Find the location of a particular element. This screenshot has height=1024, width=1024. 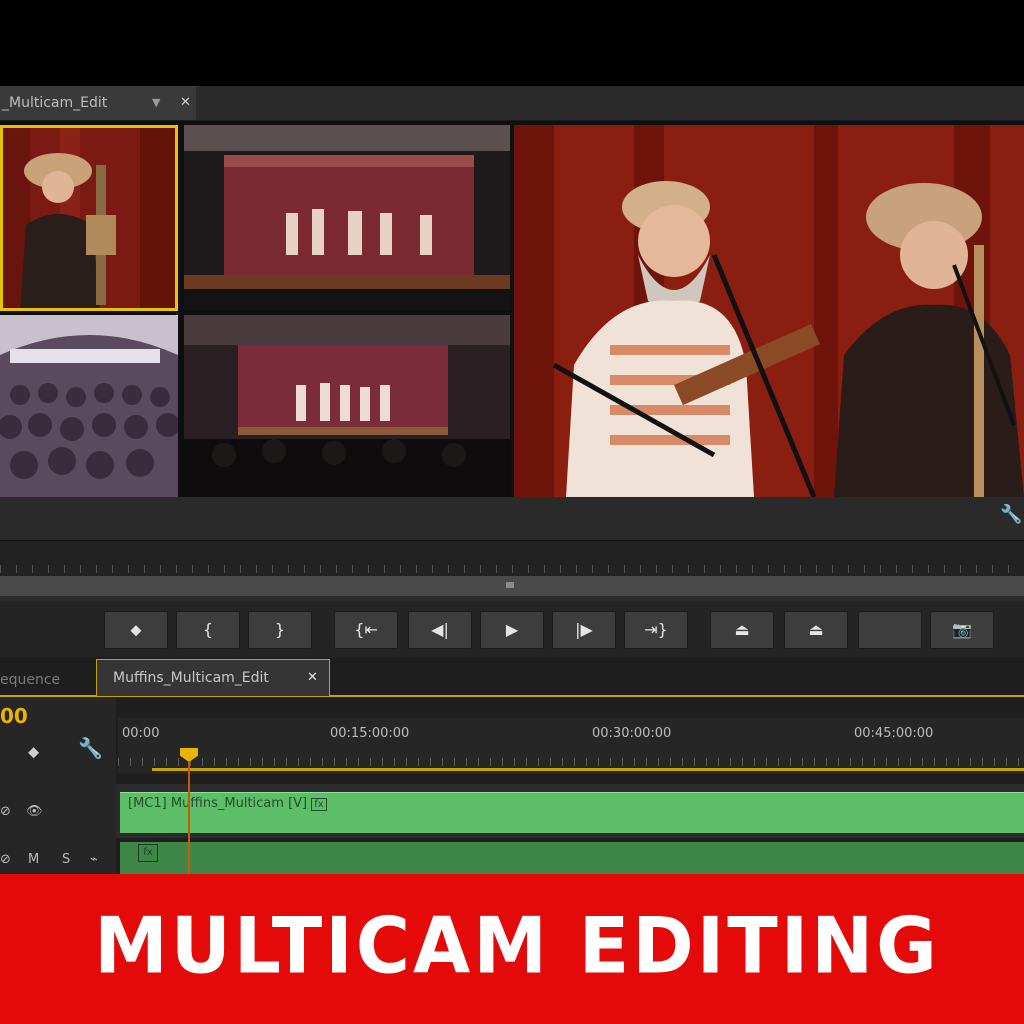

chevron-down-icon: ▼ is located at coordinates (156, 103).